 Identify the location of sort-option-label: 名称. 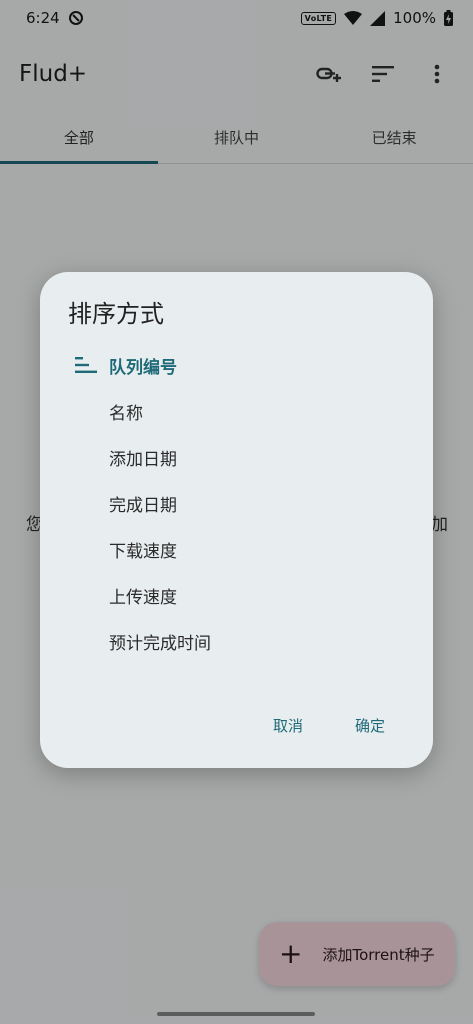
(126, 413).